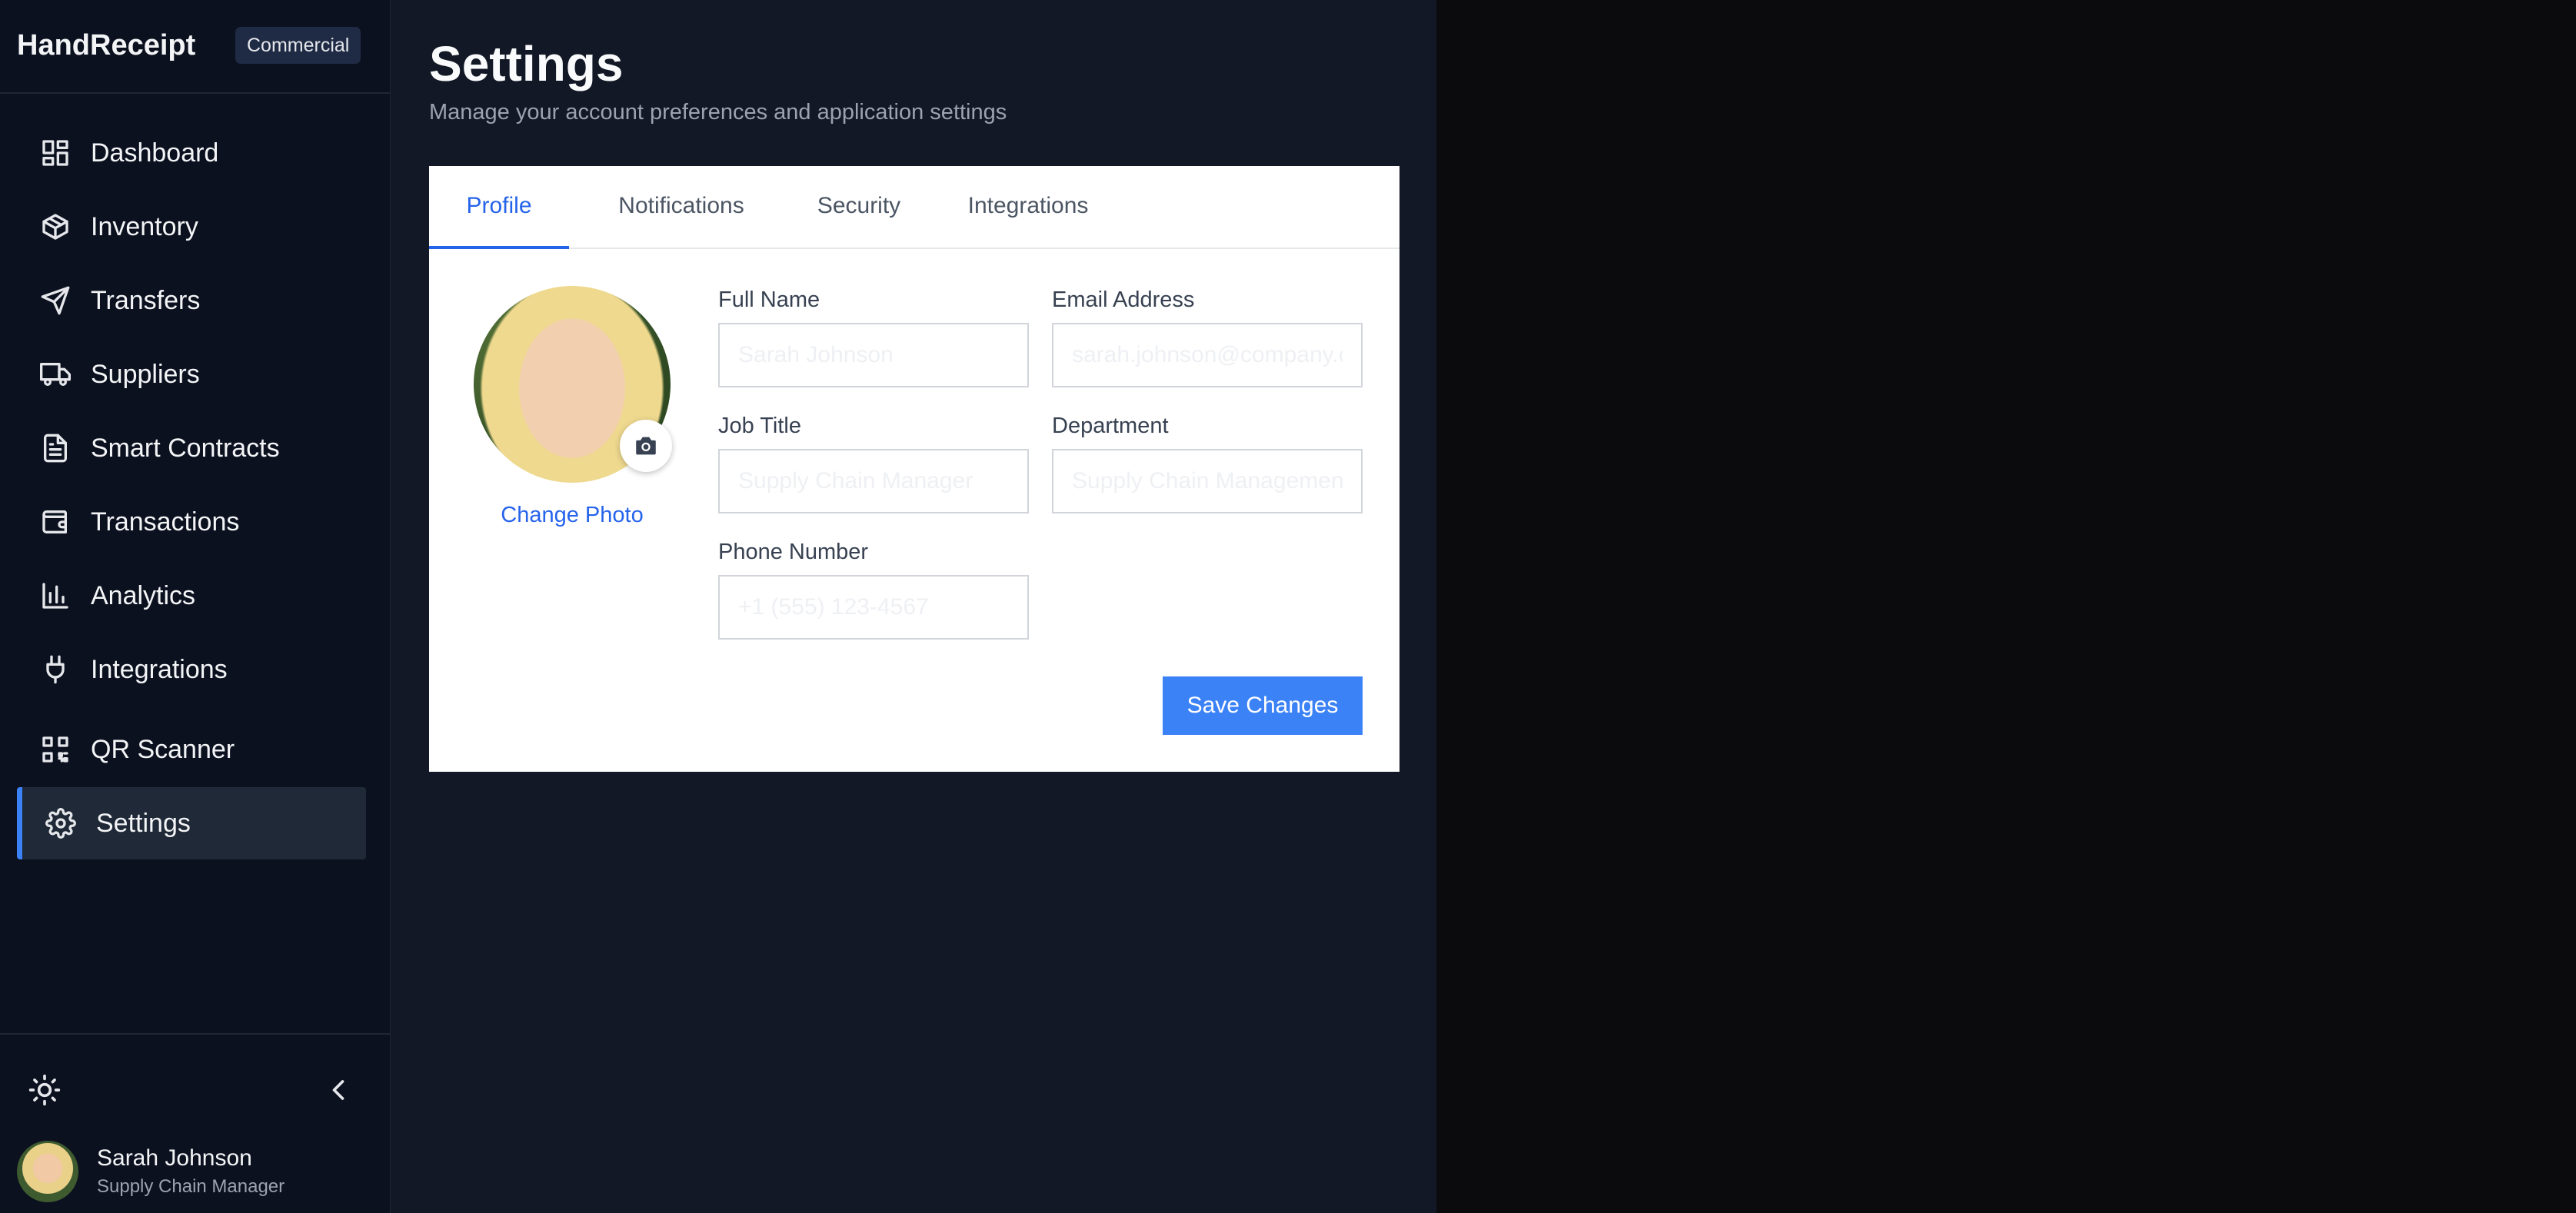 Image resolution: width=2576 pixels, height=1213 pixels. What do you see at coordinates (155, 153) in the screenshot?
I see `sidebar-item-label: Dashboard` at bounding box center [155, 153].